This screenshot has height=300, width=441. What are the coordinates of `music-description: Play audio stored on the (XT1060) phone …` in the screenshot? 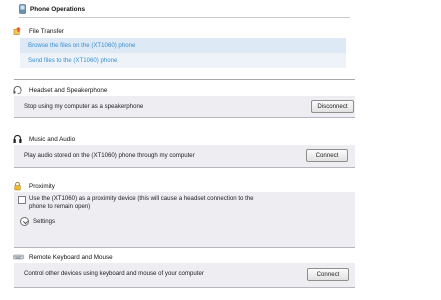 It's located at (109, 155).